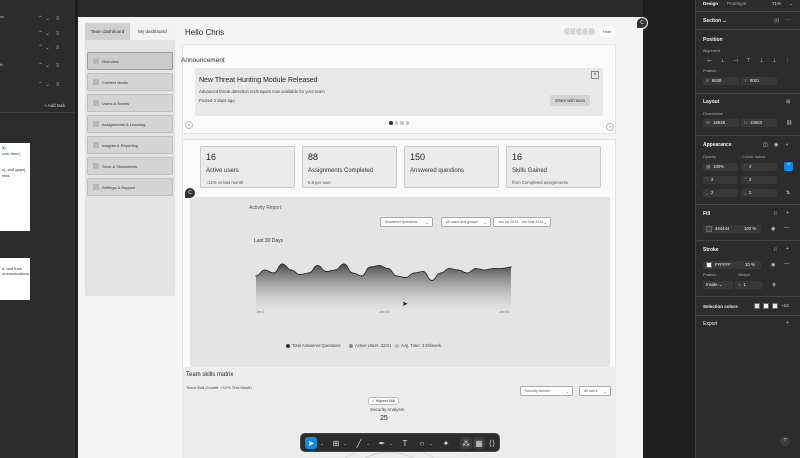  I want to click on align-center-v-icon: ⊥, so click(761, 61).